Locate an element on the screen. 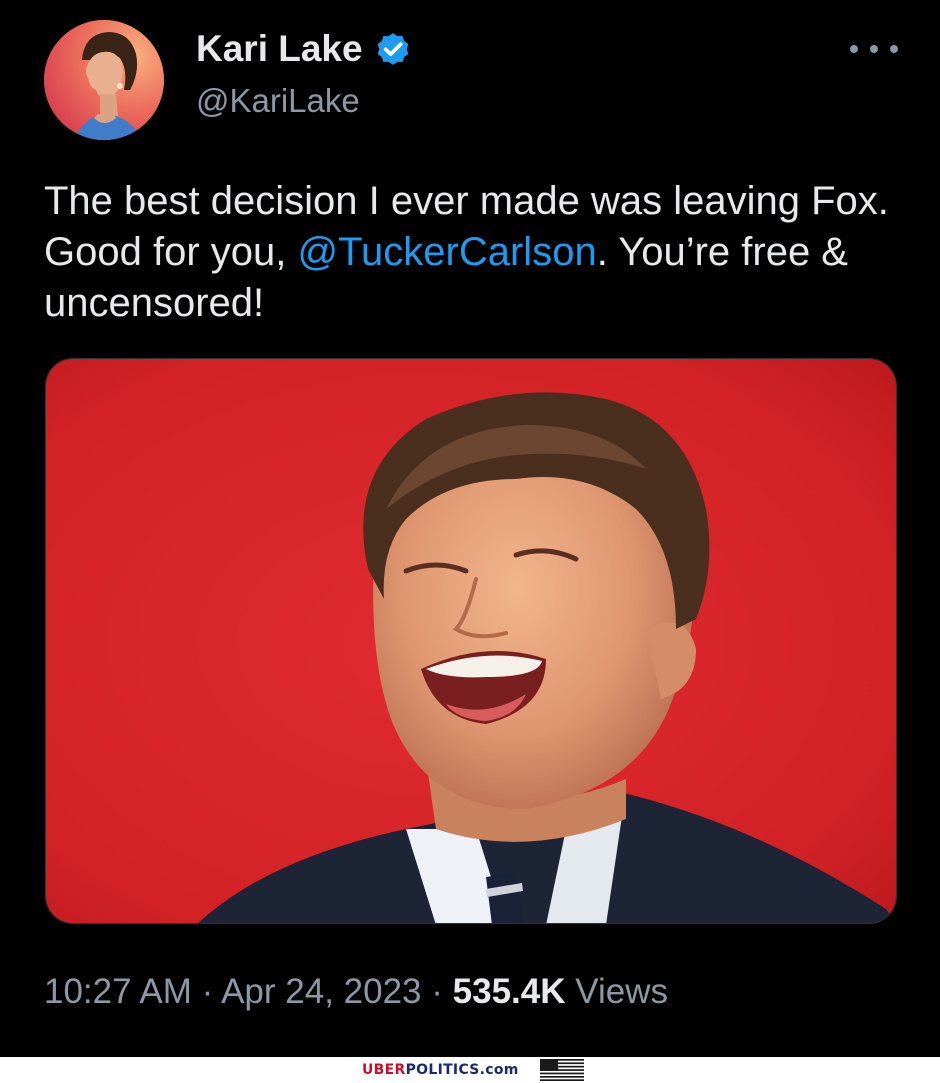  tweet-meta: 10:27 AM · Apr 24, 2023 · 535.4K Views is located at coordinates (356, 992).